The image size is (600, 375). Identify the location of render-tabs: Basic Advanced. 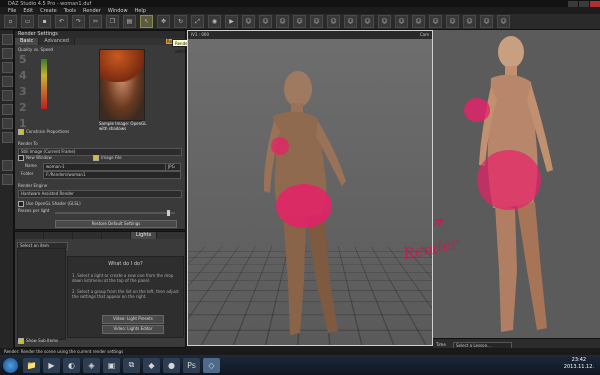
(100, 41).